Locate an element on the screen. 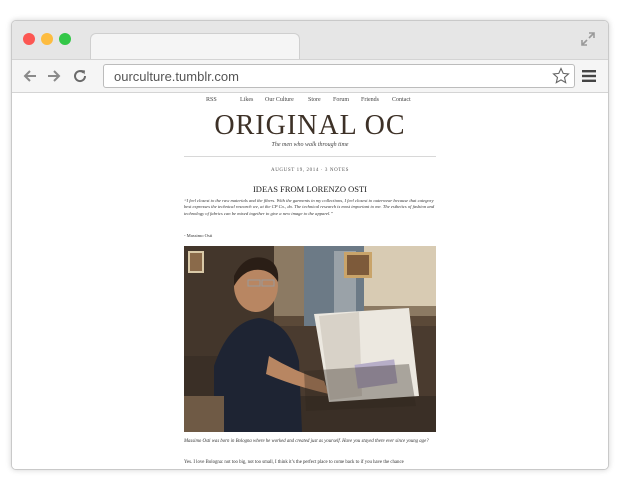 The height and width of the screenshot is (490, 620). post-title: IDEAS FROM LORENZO OSTI is located at coordinates (310, 189).